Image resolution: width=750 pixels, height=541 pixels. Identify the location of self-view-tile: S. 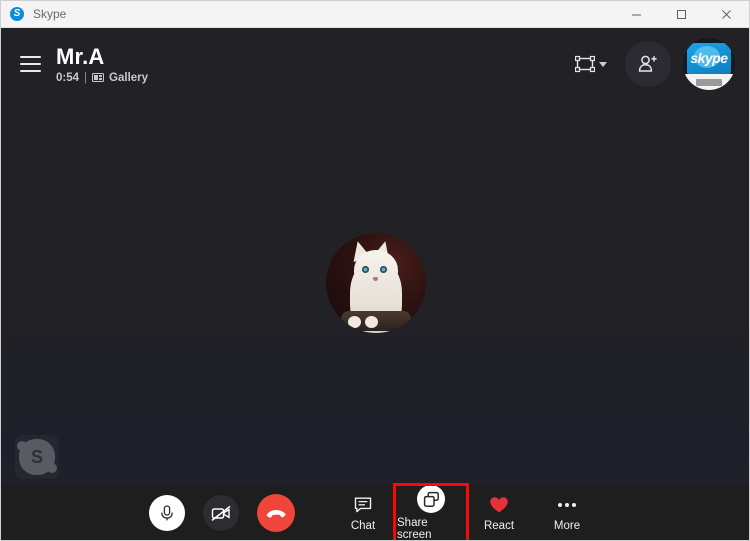
(37, 457).